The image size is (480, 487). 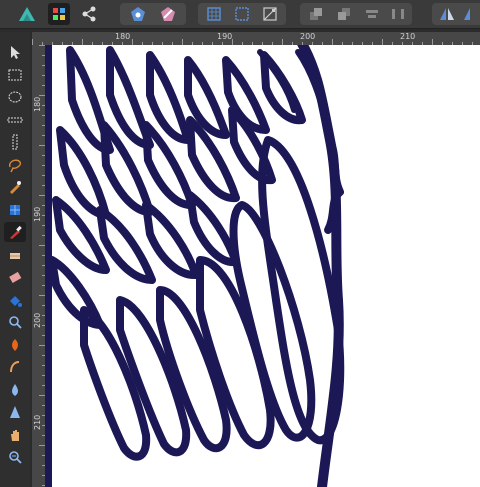 What do you see at coordinates (15, 255) in the screenshot?
I see `pixel-tool-icon` at bounding box center [15, 255].